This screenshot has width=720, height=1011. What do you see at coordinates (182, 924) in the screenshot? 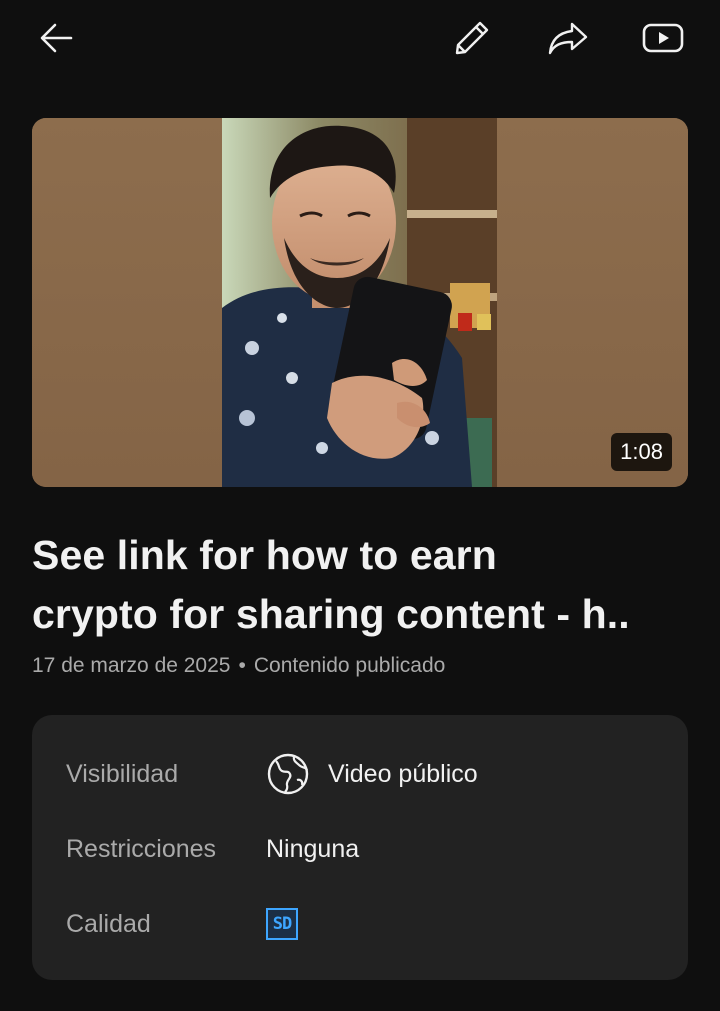
I see `quality-row: Calidad SD` at bounding box center [182, 924].